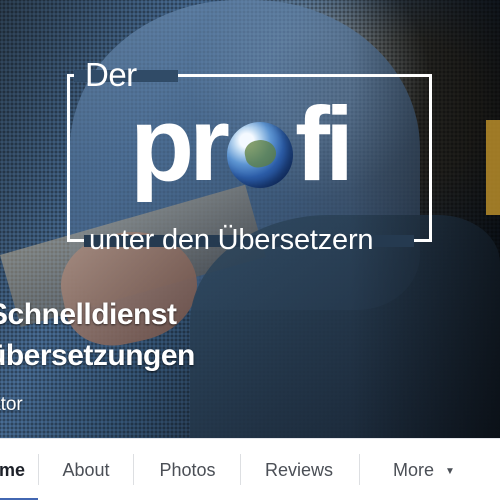  Describe the element at coordinates (86, 469) in the screenshot. I see `tab-about: About` at that location.